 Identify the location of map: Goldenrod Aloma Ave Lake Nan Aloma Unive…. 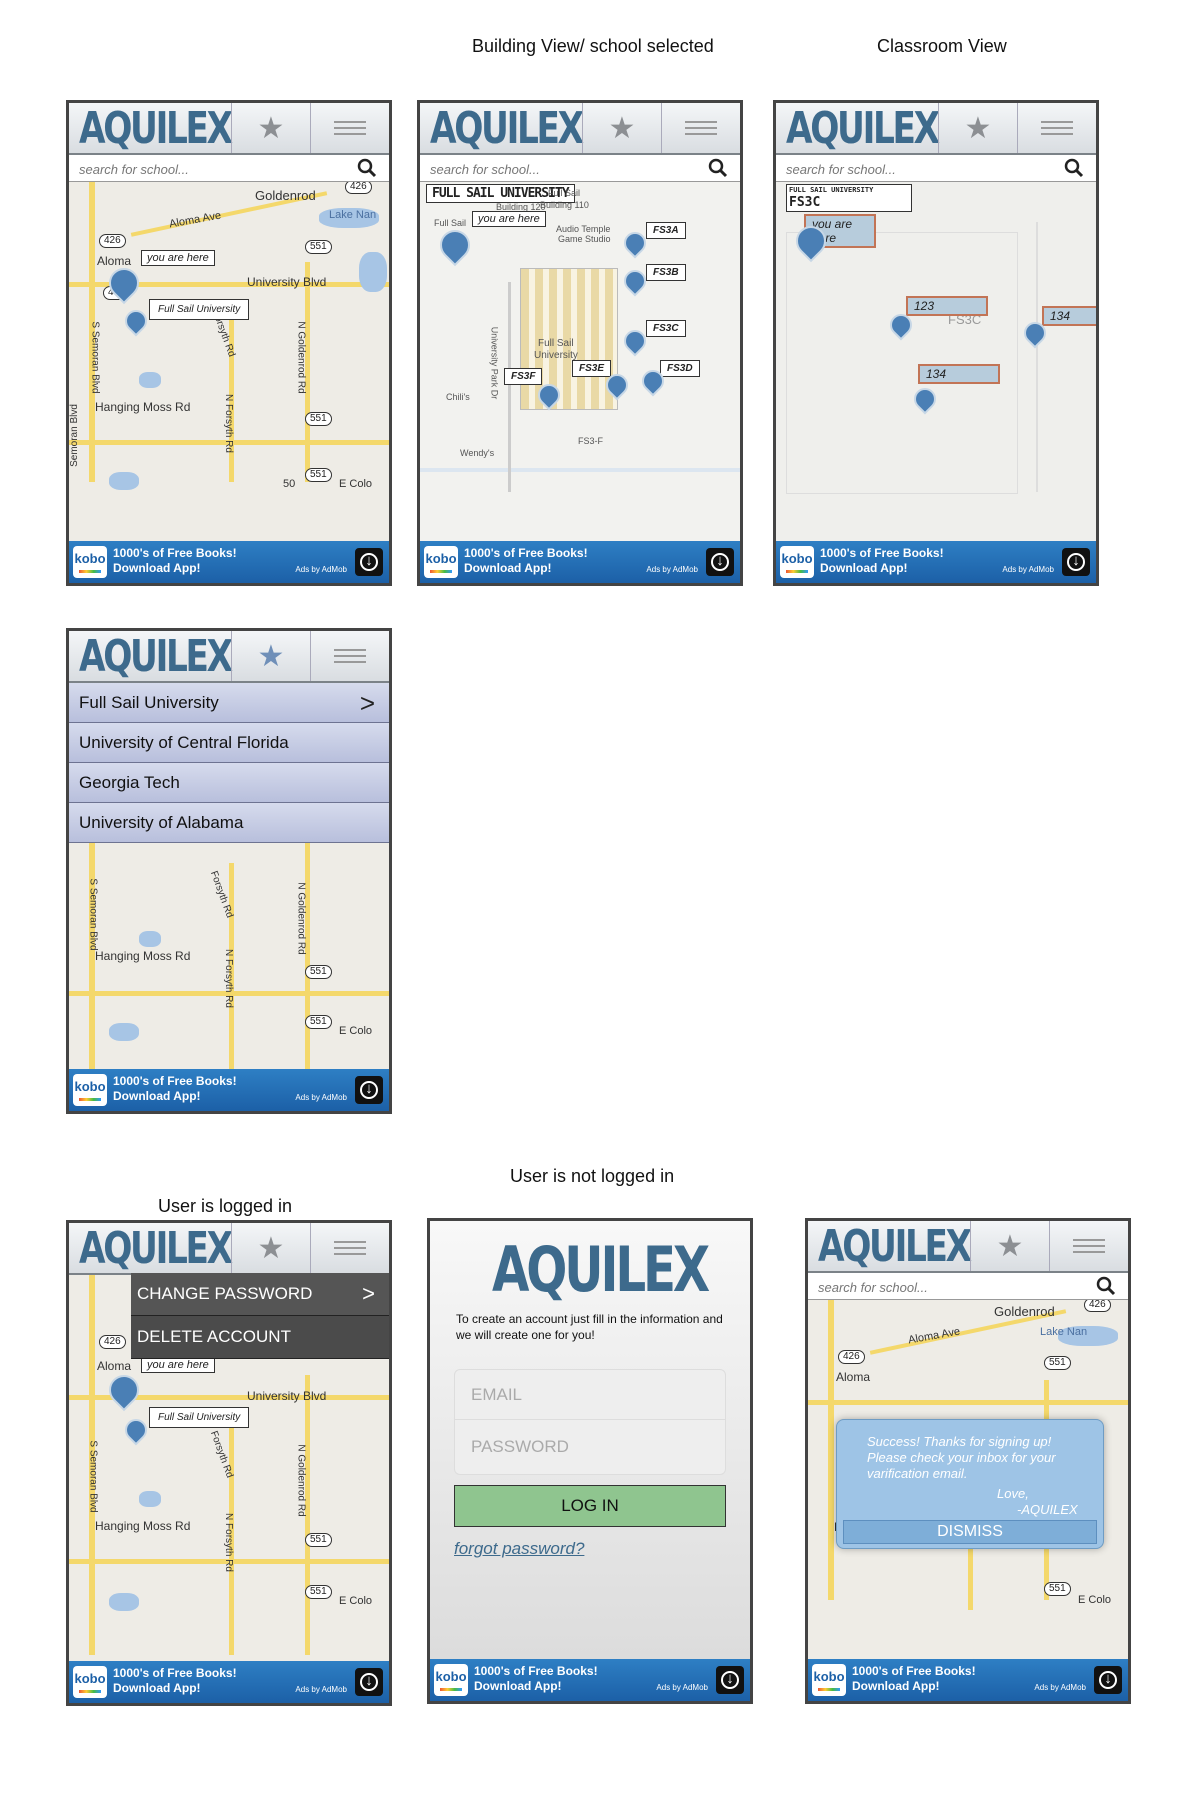
(229, 361).